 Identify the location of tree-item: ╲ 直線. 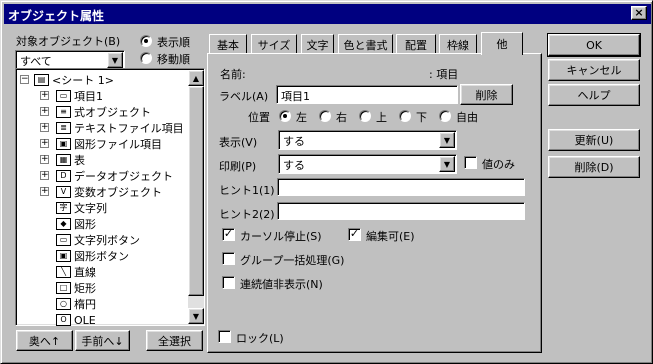
(76, 272).